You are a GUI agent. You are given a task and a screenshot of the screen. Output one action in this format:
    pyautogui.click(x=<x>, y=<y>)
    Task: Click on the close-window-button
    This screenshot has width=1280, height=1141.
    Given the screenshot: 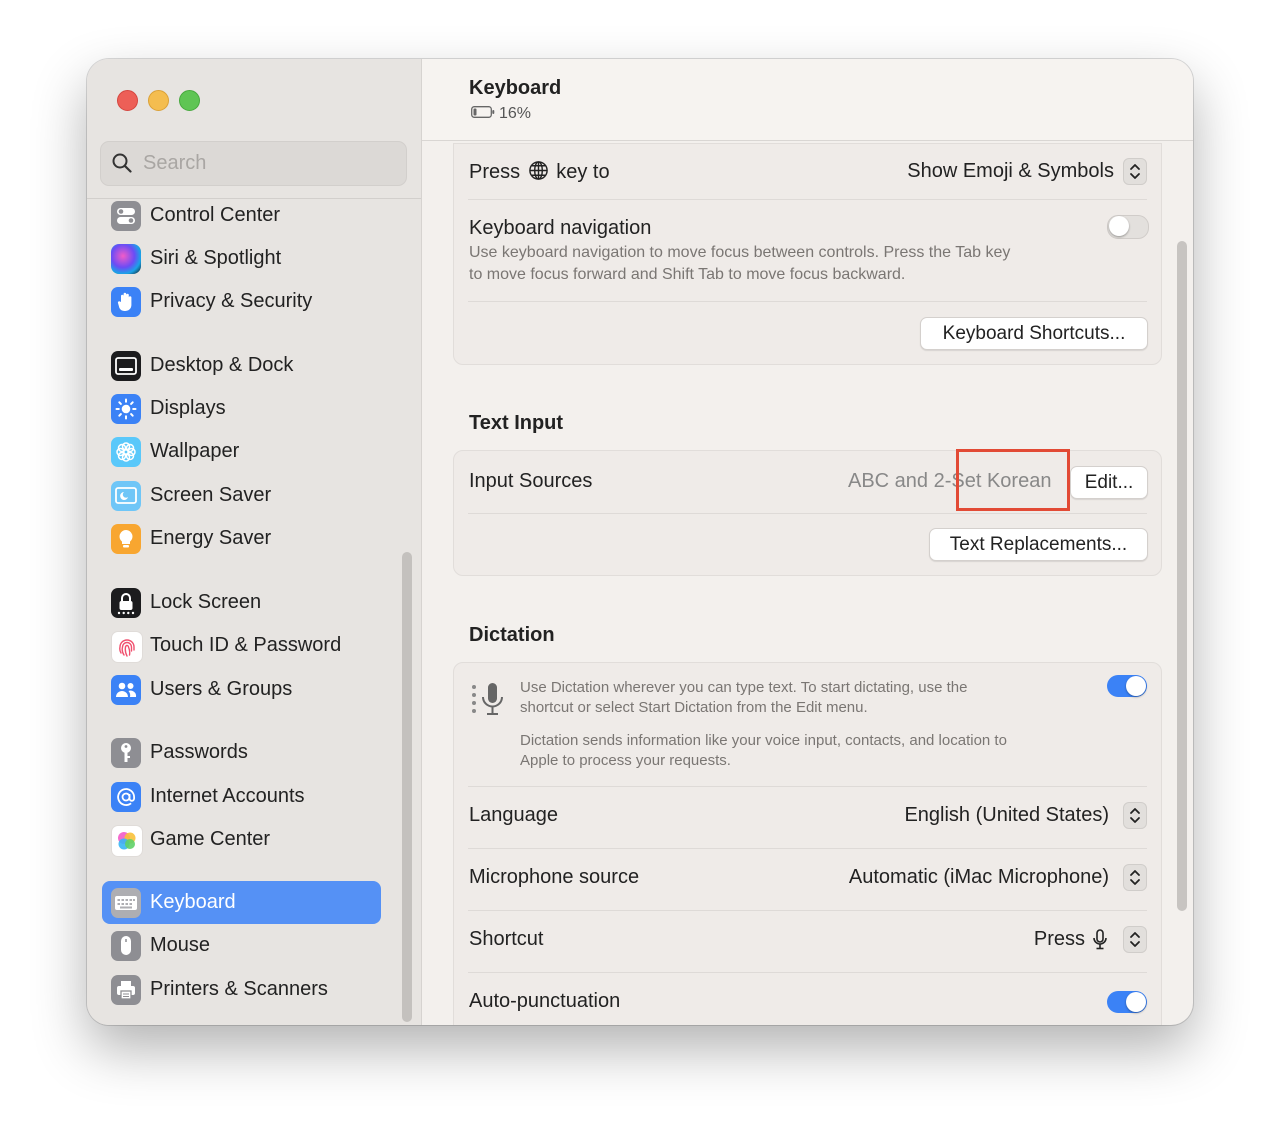 What is the action you would take?
    pyautogui.click(x=127, y=100)
    